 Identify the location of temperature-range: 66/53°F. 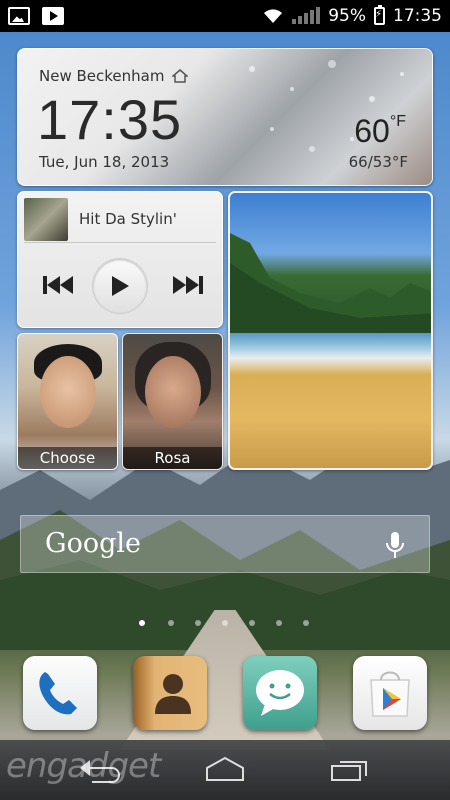
(378, 162).